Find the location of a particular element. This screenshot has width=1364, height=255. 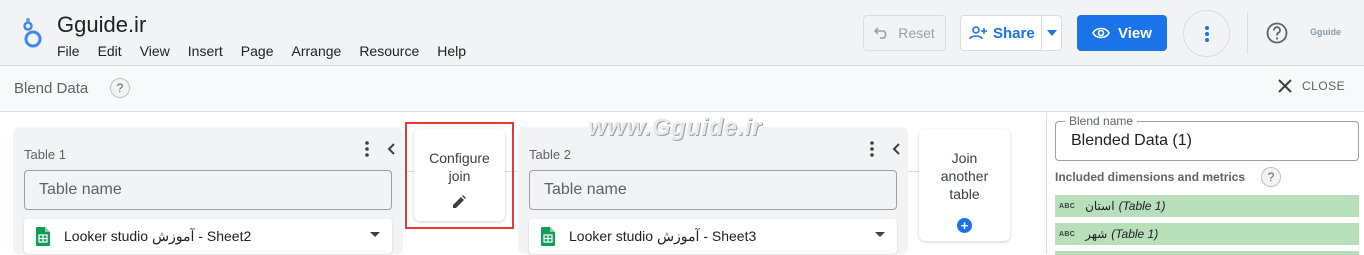

table-1-actions is located at coordinates (380, 149).